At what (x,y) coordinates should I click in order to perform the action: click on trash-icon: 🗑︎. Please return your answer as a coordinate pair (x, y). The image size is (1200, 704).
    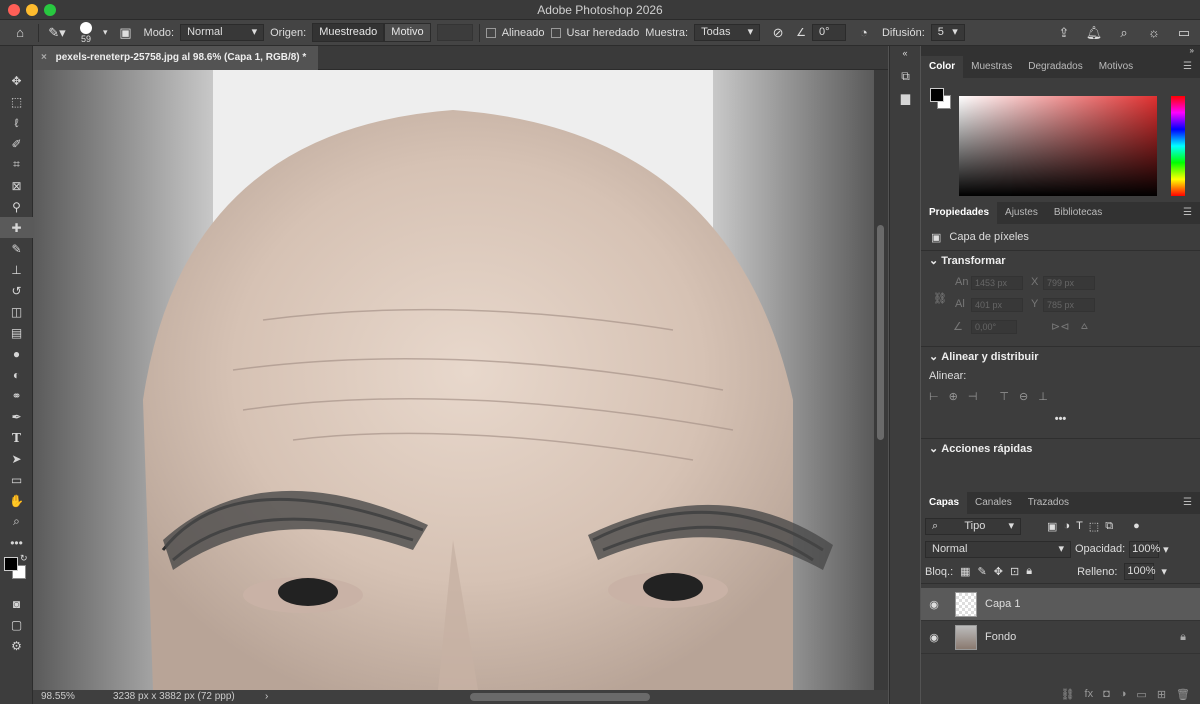
    Looking at the image, I should click on (1183, 694).